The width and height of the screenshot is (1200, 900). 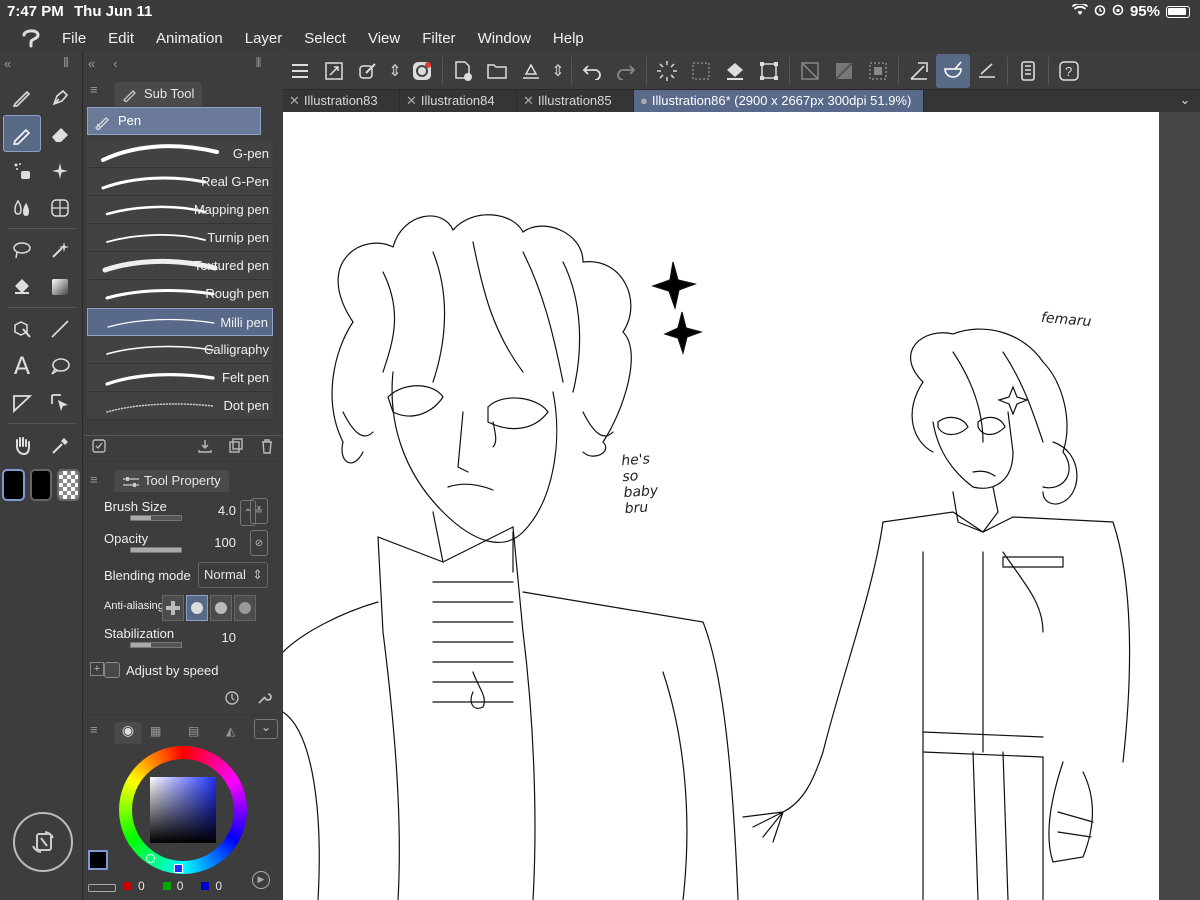 I want to click on color-wheel, so click(x=183, y=810).